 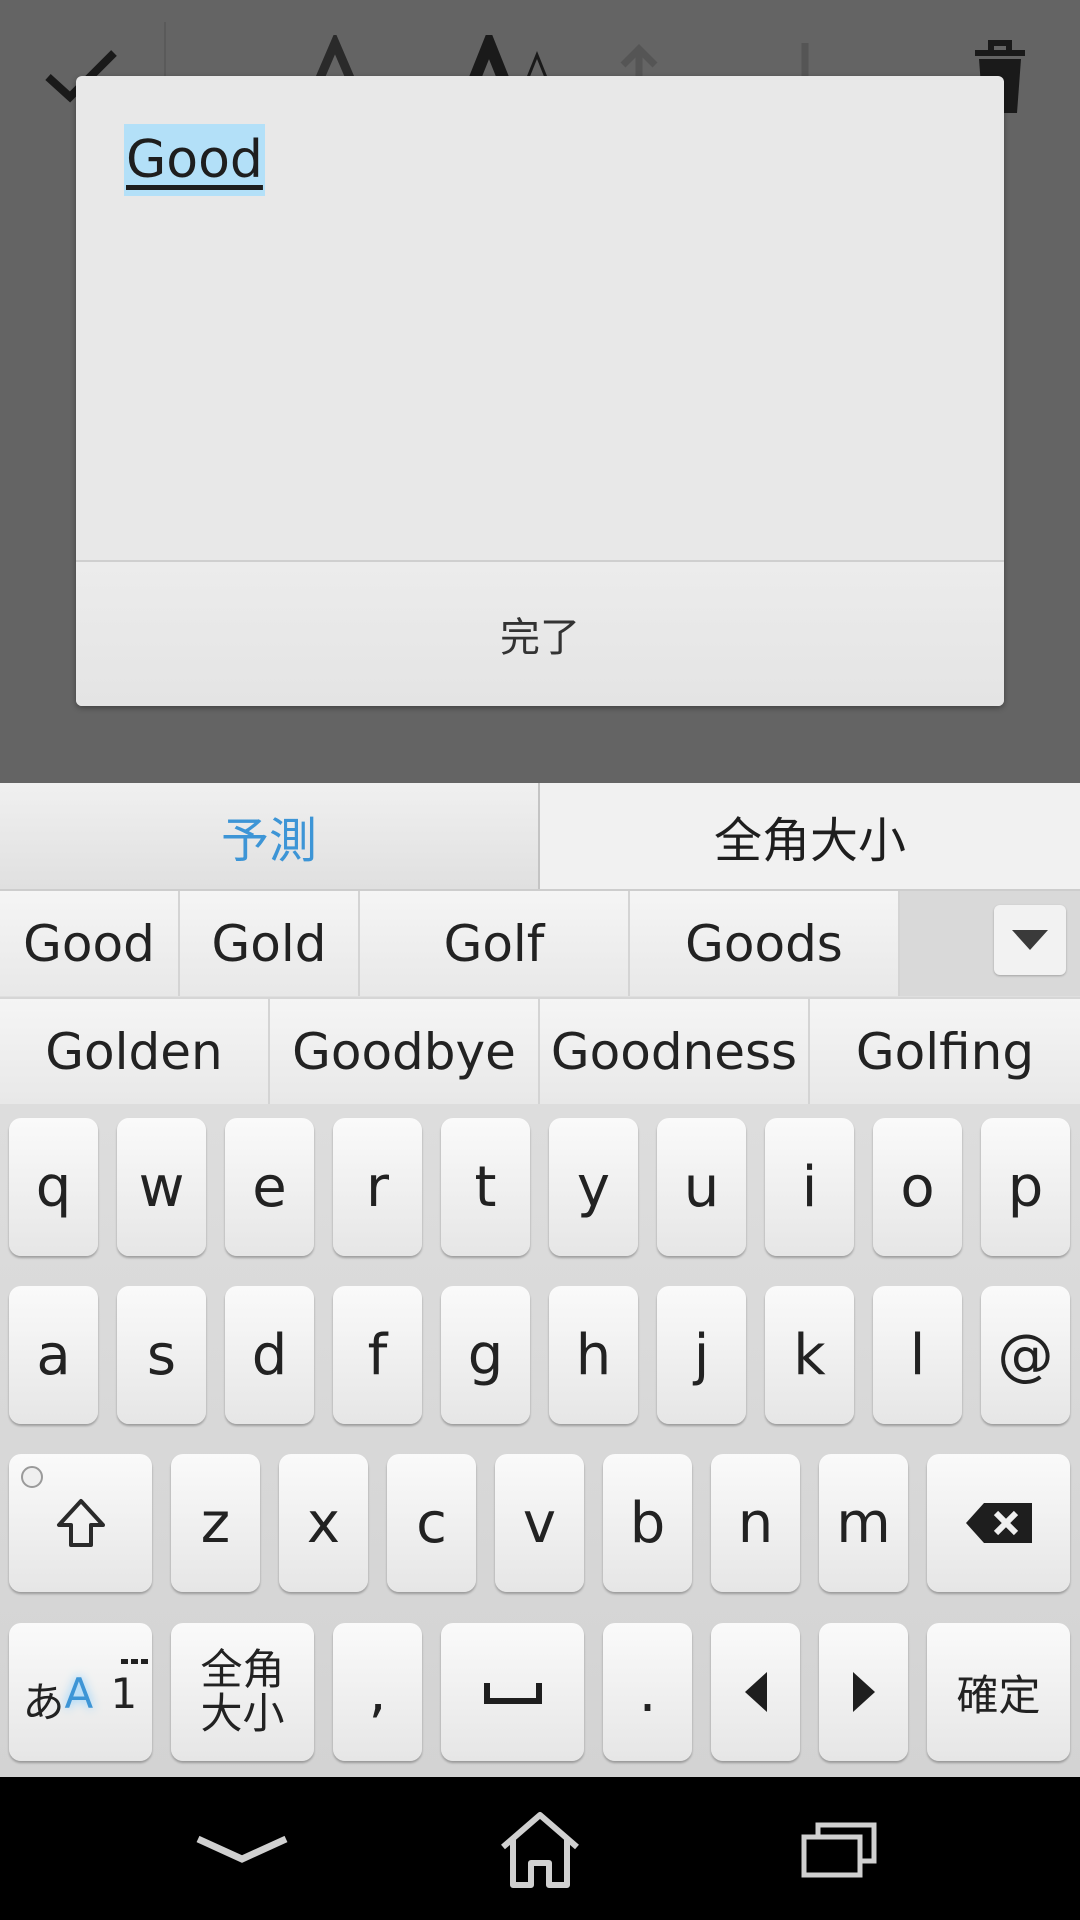 What do you see at coordinates (124, 1693) in the screenshot?
I see `number-mode: 1` at bounding box center [124, 1693].